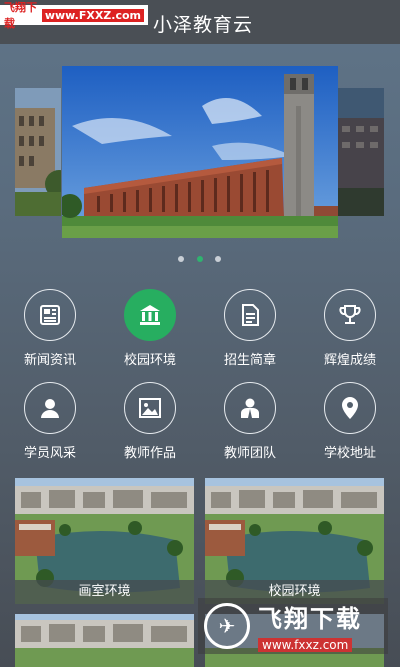 The width and height of the screenshot is (400, 667). I want to click on menu-label: 新闻资讯, so click(49, 360).